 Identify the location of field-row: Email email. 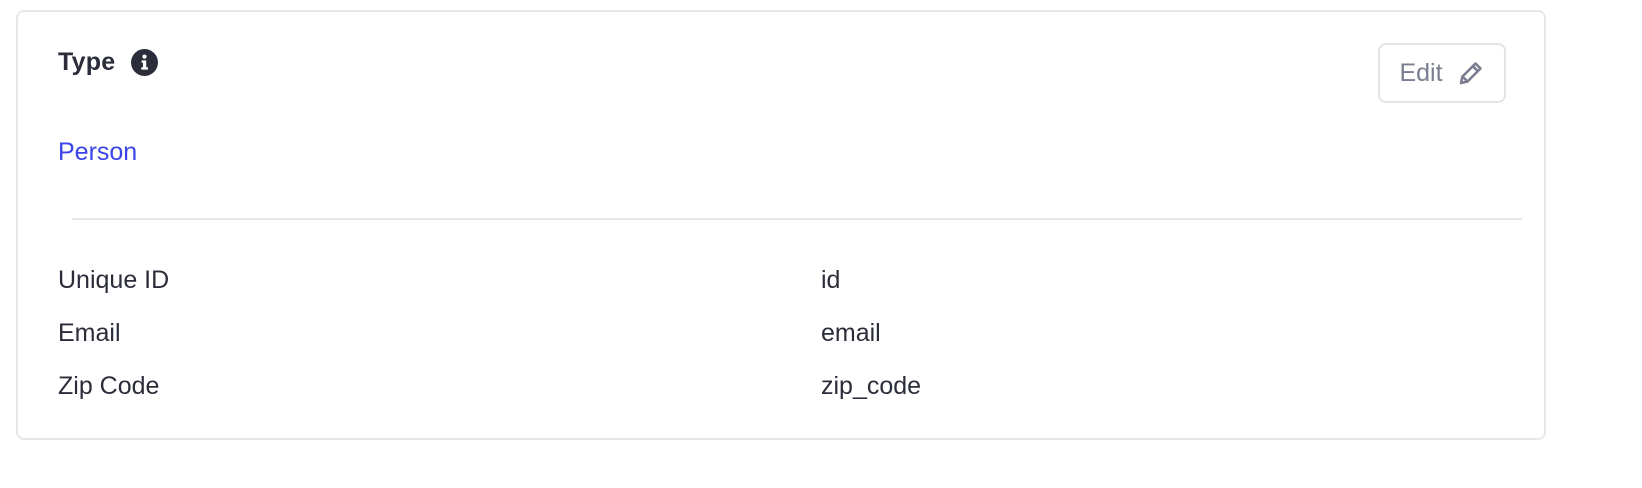
(788, 345).